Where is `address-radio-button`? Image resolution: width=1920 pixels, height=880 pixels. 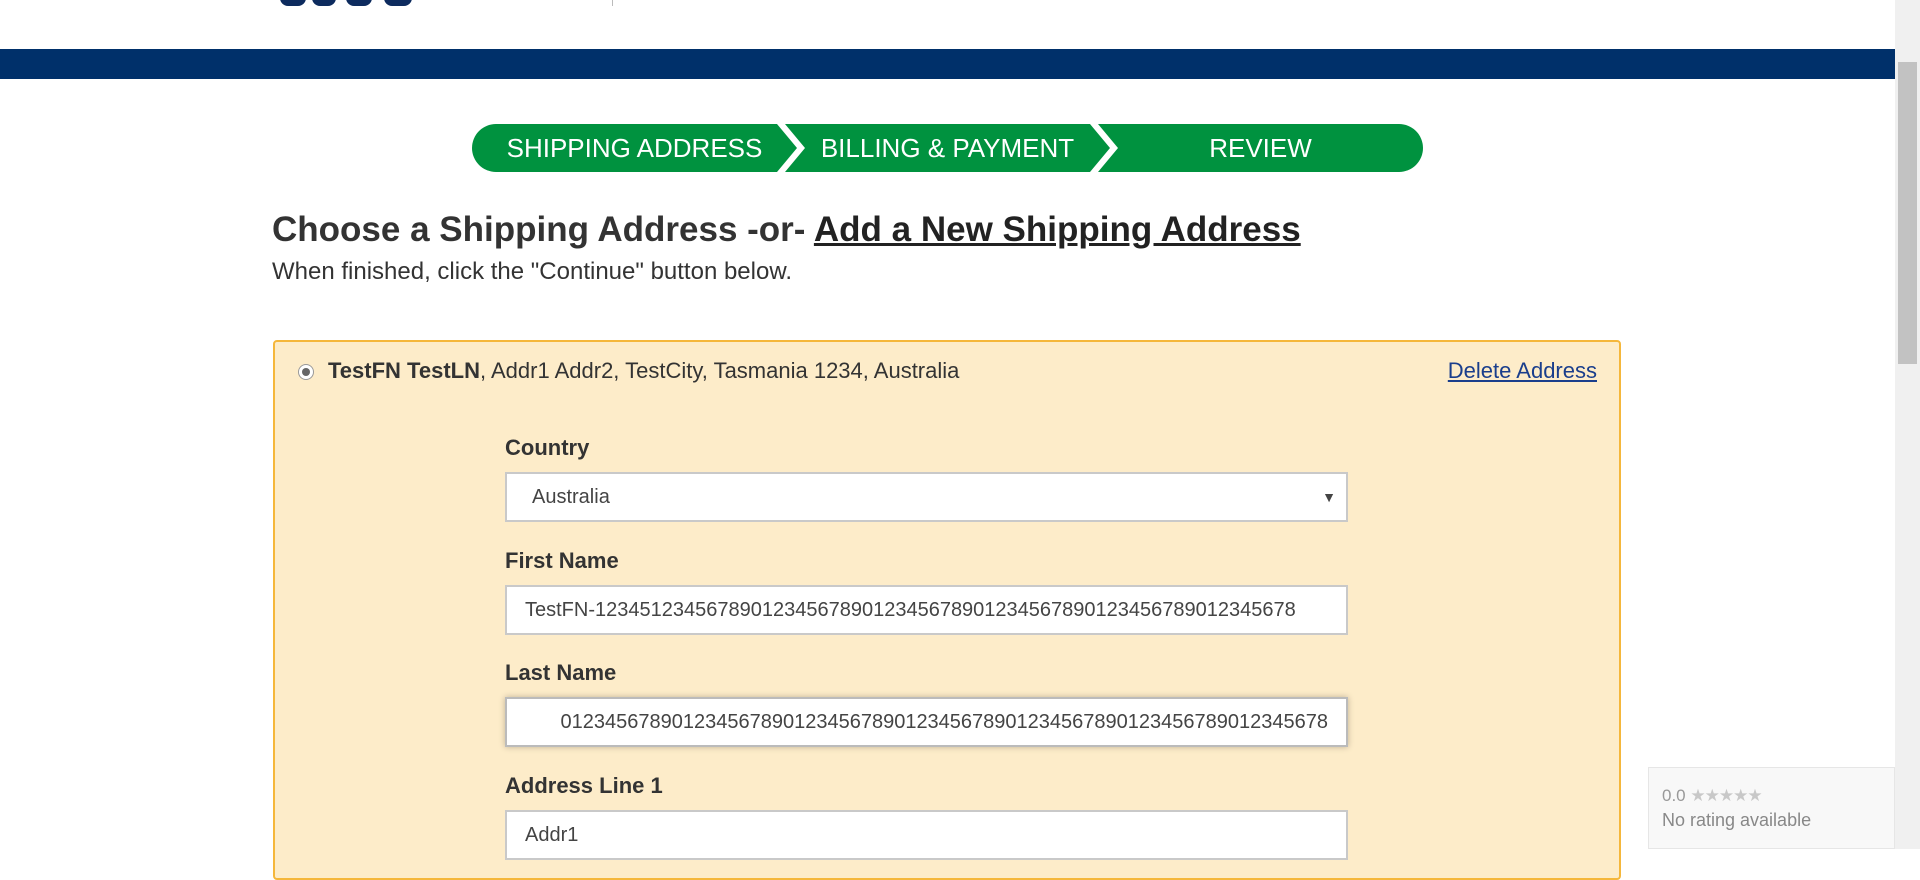
address-radio-button is located at coordinates (306, 372).